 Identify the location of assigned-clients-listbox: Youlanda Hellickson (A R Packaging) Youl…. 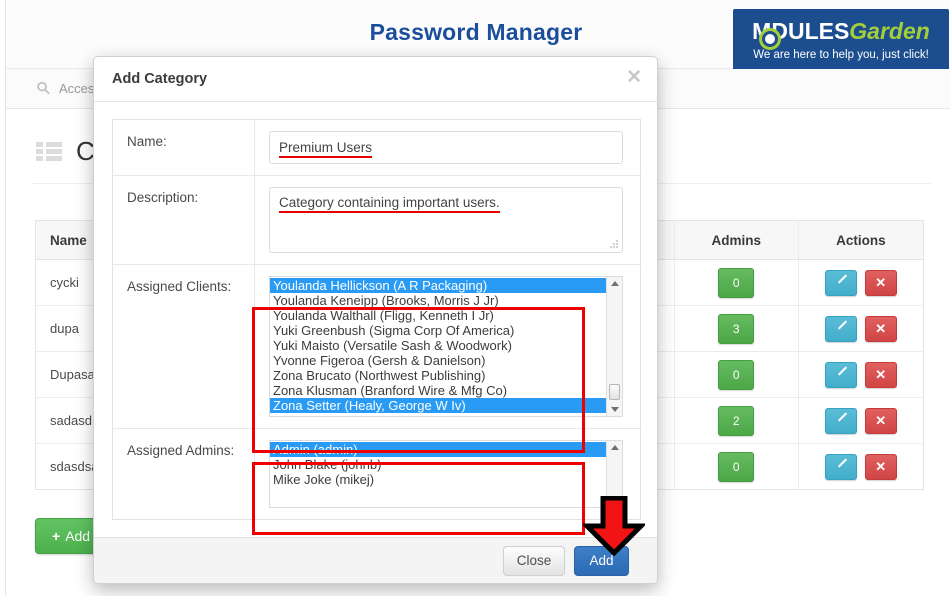
(446, 346).